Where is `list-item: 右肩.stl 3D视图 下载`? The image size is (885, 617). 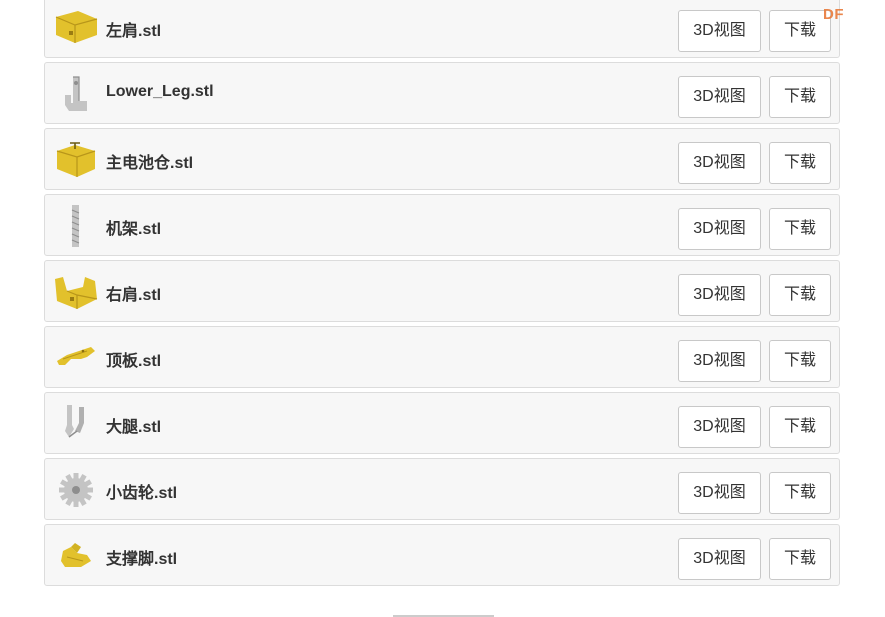
list-item: 右肩.stl 3D视图 下载 is located at coordinates (442, 291).